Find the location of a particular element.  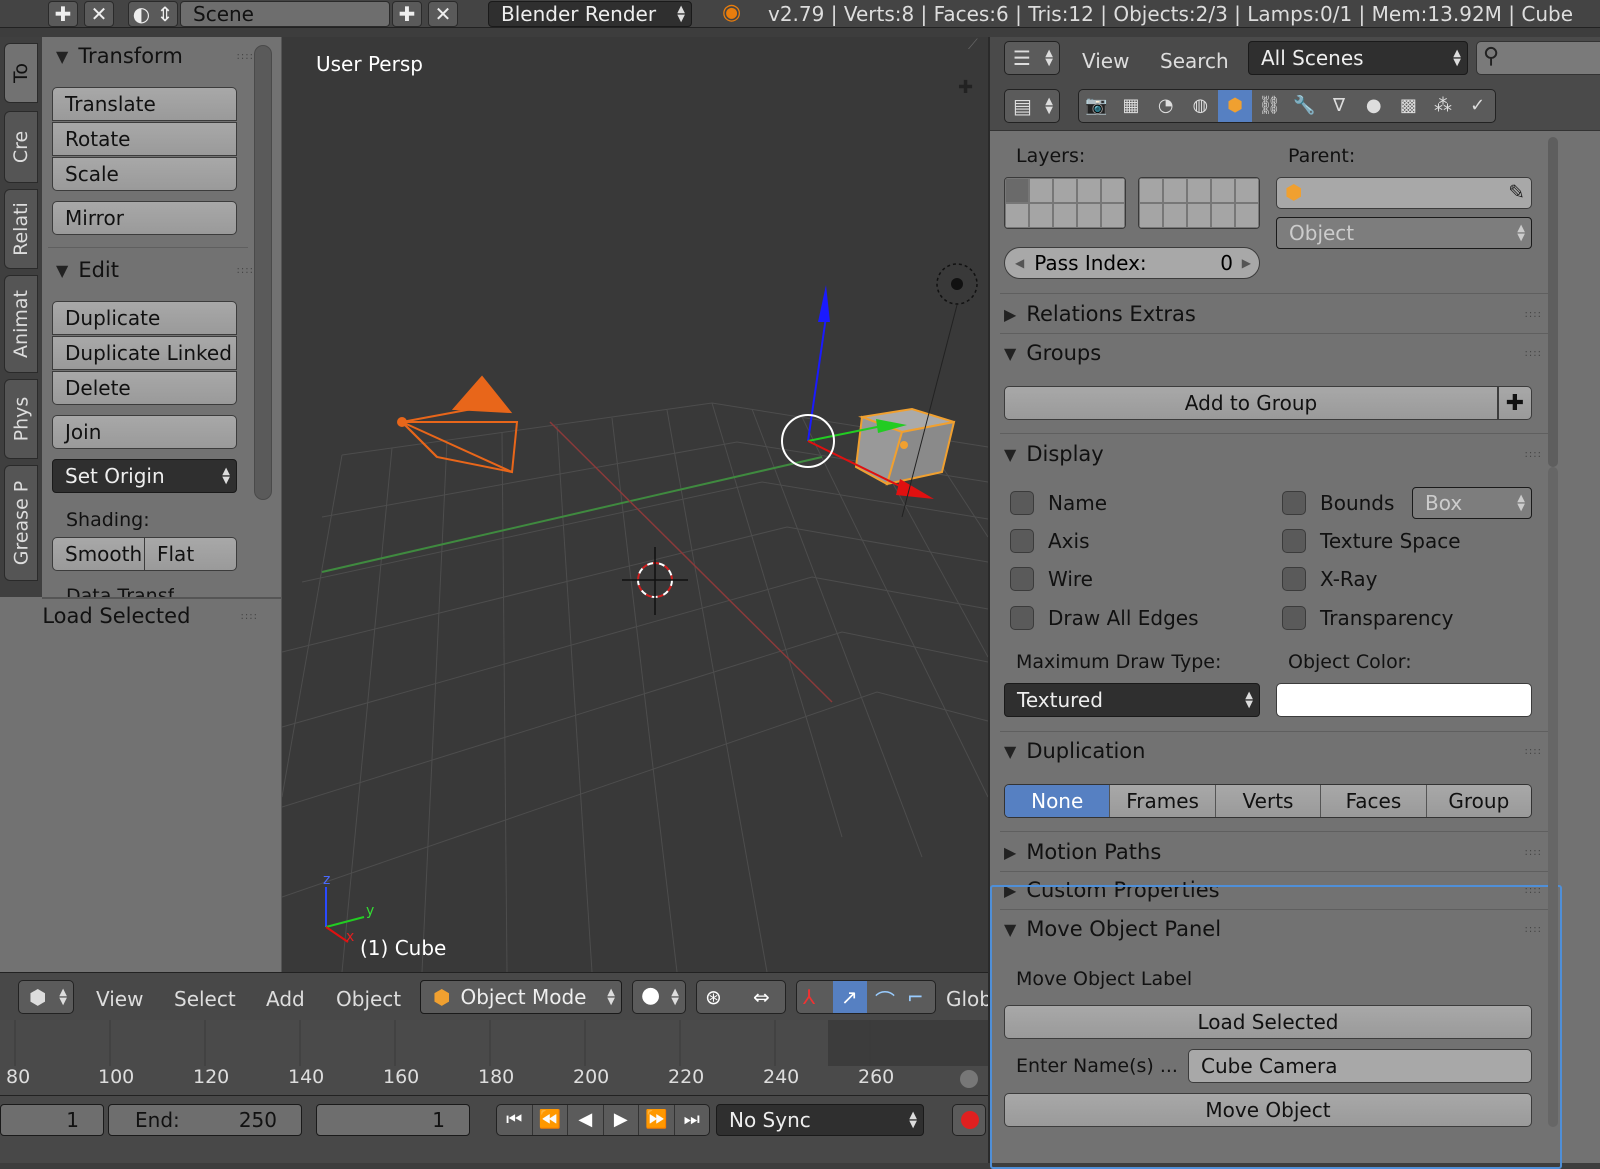

duplication-faces-option: Faces is located at coordinates (1374, 801).